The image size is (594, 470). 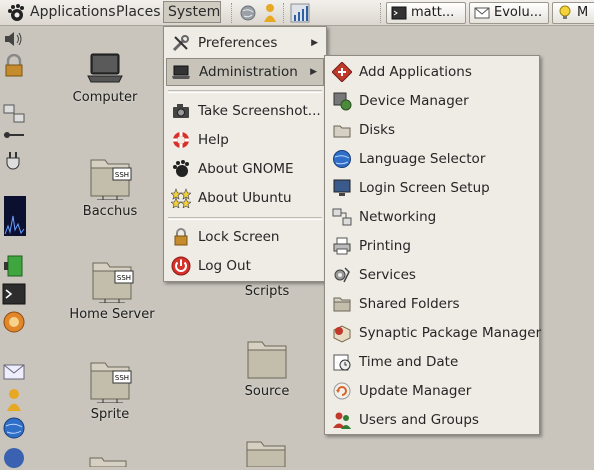 What do you see at coordinates (432, 101) in the screenshot?
I see `menu-item-device-manager: Device Manager` at bounding box center [432, 101].